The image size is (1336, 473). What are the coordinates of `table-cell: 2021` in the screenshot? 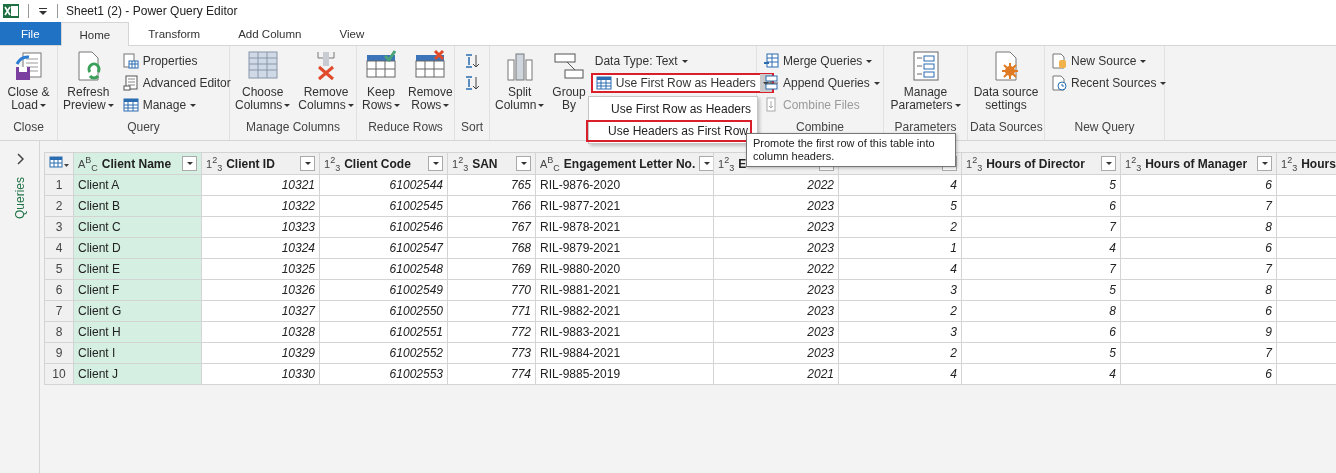 It's located at (776, 374).